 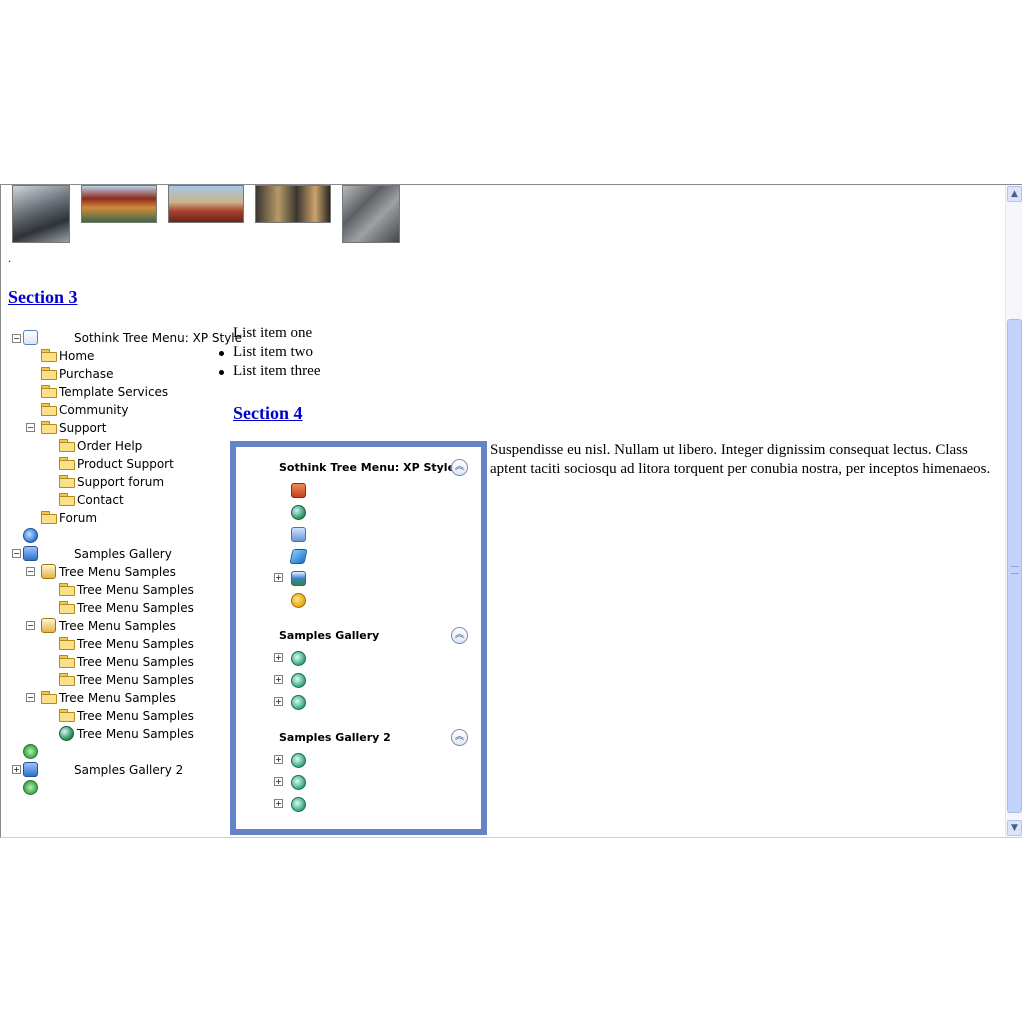 I want to click on banner-photo-carving, so click(x=371, y=214).